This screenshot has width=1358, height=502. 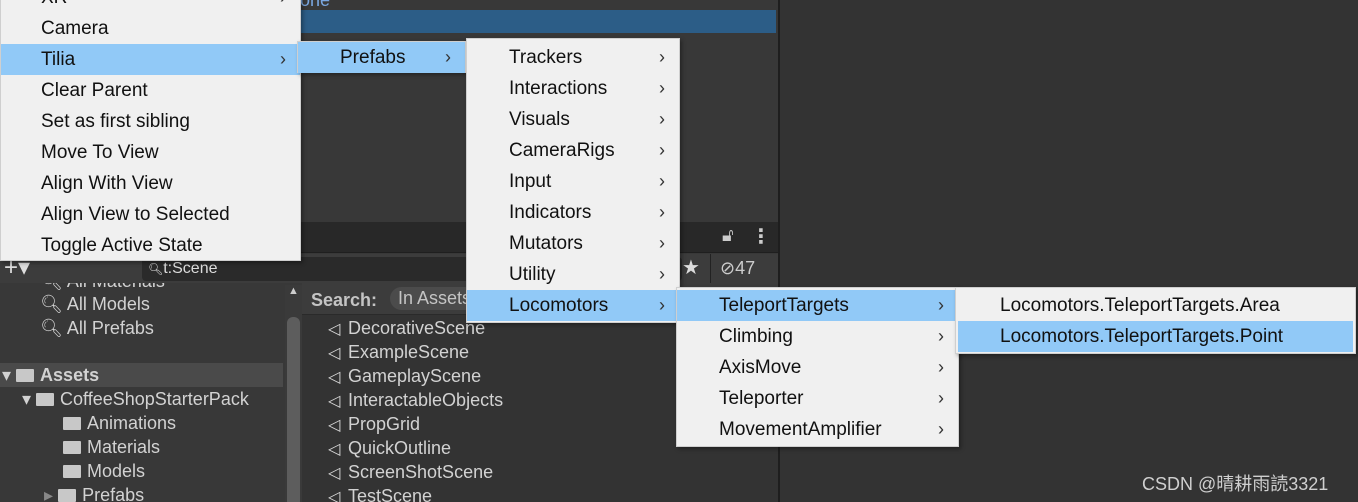 What do you see at coordinates (141, 375) in the screenshot?
I see `tree-item-assets: ▾ Assets` at bounding box center [141, 375].